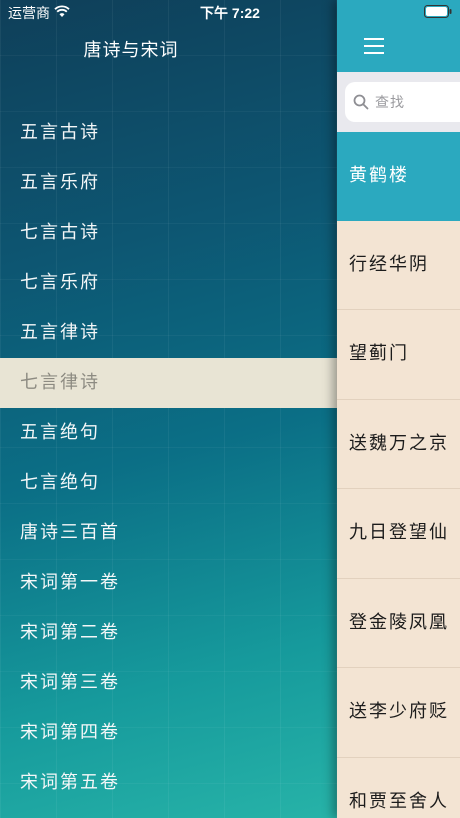 The image size is (460, 818). Describe the element at coordinates (131, 50) in the screenshot. I see `app-title: 唐诗与宋词` at that location.